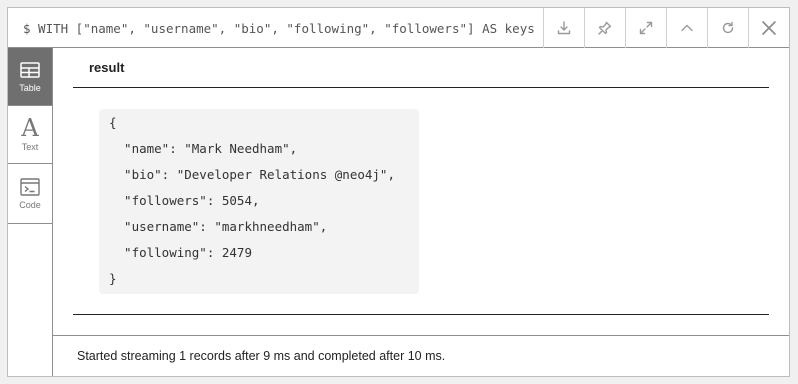 Image resolution: width=798 pixels, height=384 pixels. What do you see at coordinates (218, 226) in the screenshot?
I see `code-line: "username": "markhneedham",` at bounding box center [218, 226].